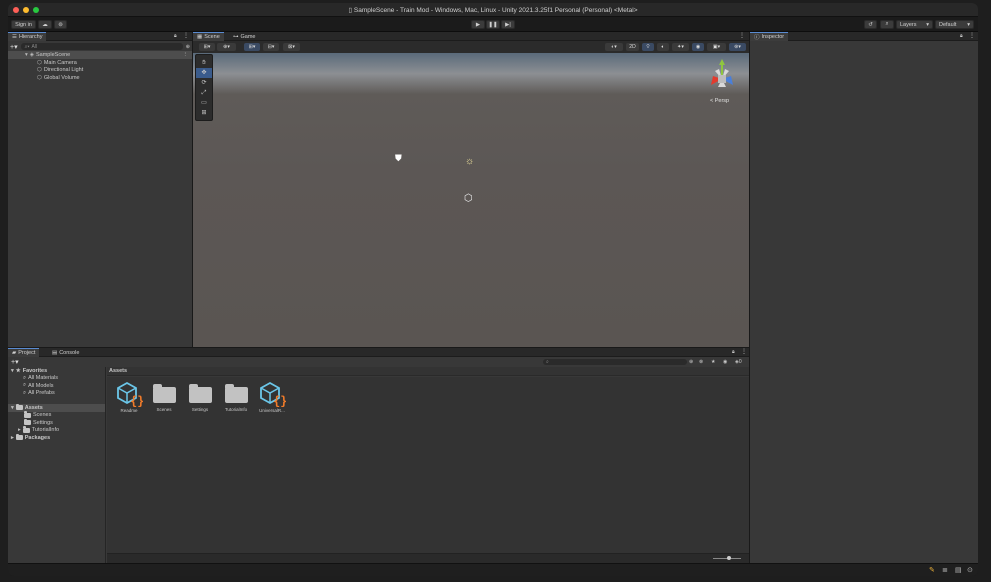 The height and width of the screenshot is (582, 991). I want to click on pause-button: ❚❚, so click(493, 24).